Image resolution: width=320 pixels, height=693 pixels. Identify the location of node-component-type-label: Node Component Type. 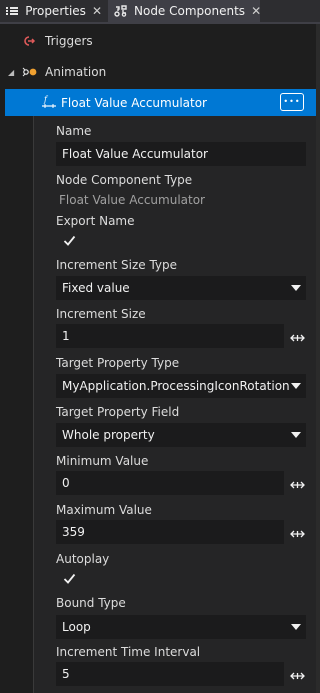
(124, 180).